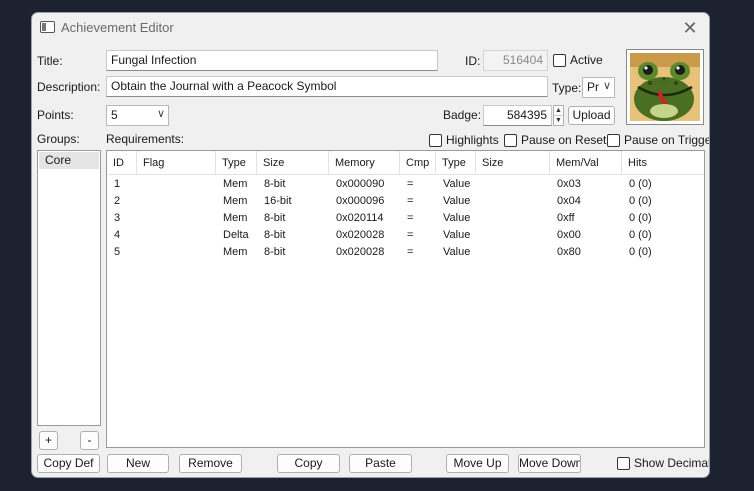 The width and height of the screenshot is (754, 491). I want to click on points-select-value: 5, so click(114, 115).